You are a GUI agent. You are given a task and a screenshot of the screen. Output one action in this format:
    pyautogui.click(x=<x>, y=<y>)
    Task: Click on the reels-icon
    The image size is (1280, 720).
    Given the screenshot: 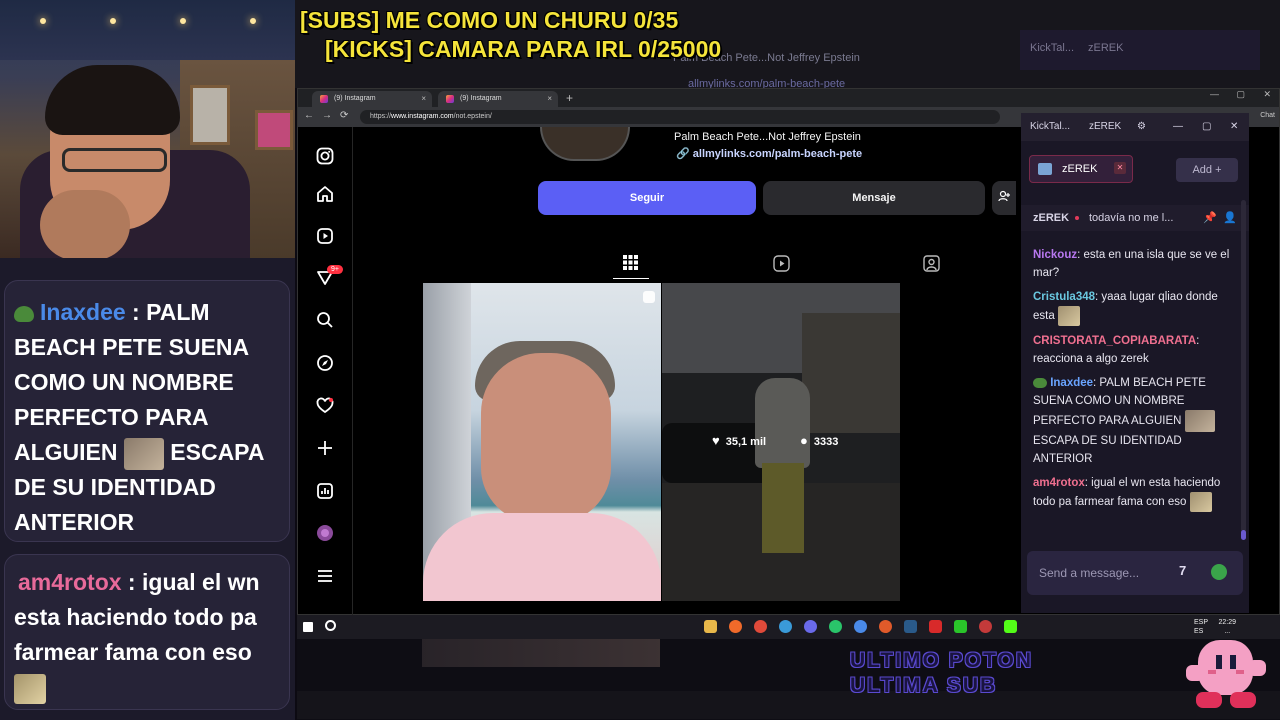 What is the action you would take?
    pyautogui.click(x=325, y=237)
    